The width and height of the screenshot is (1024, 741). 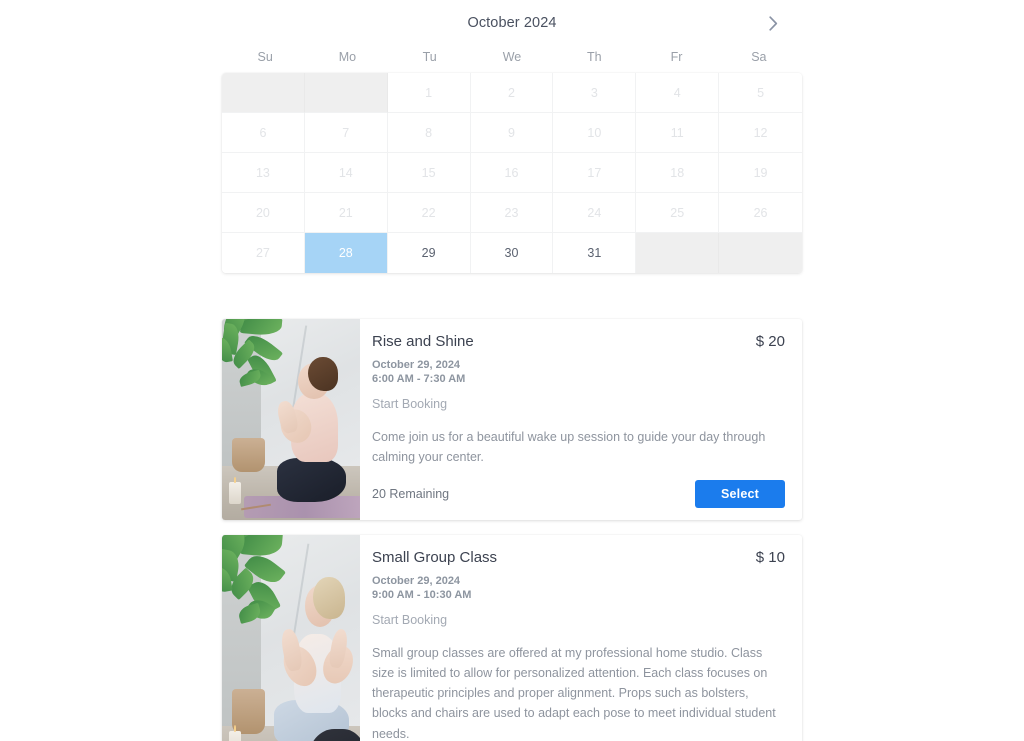 I want to click on chevron-right-icon, so click(x=773, y=23).